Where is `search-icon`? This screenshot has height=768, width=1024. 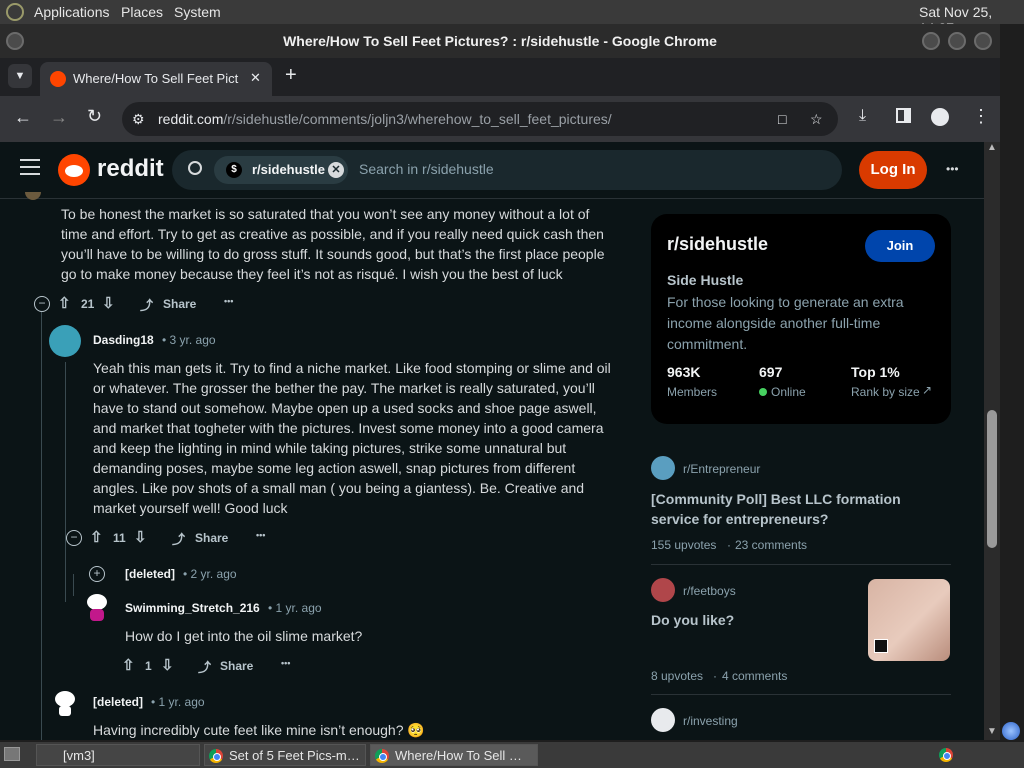
search-icon is located at coordinates (195, 168).